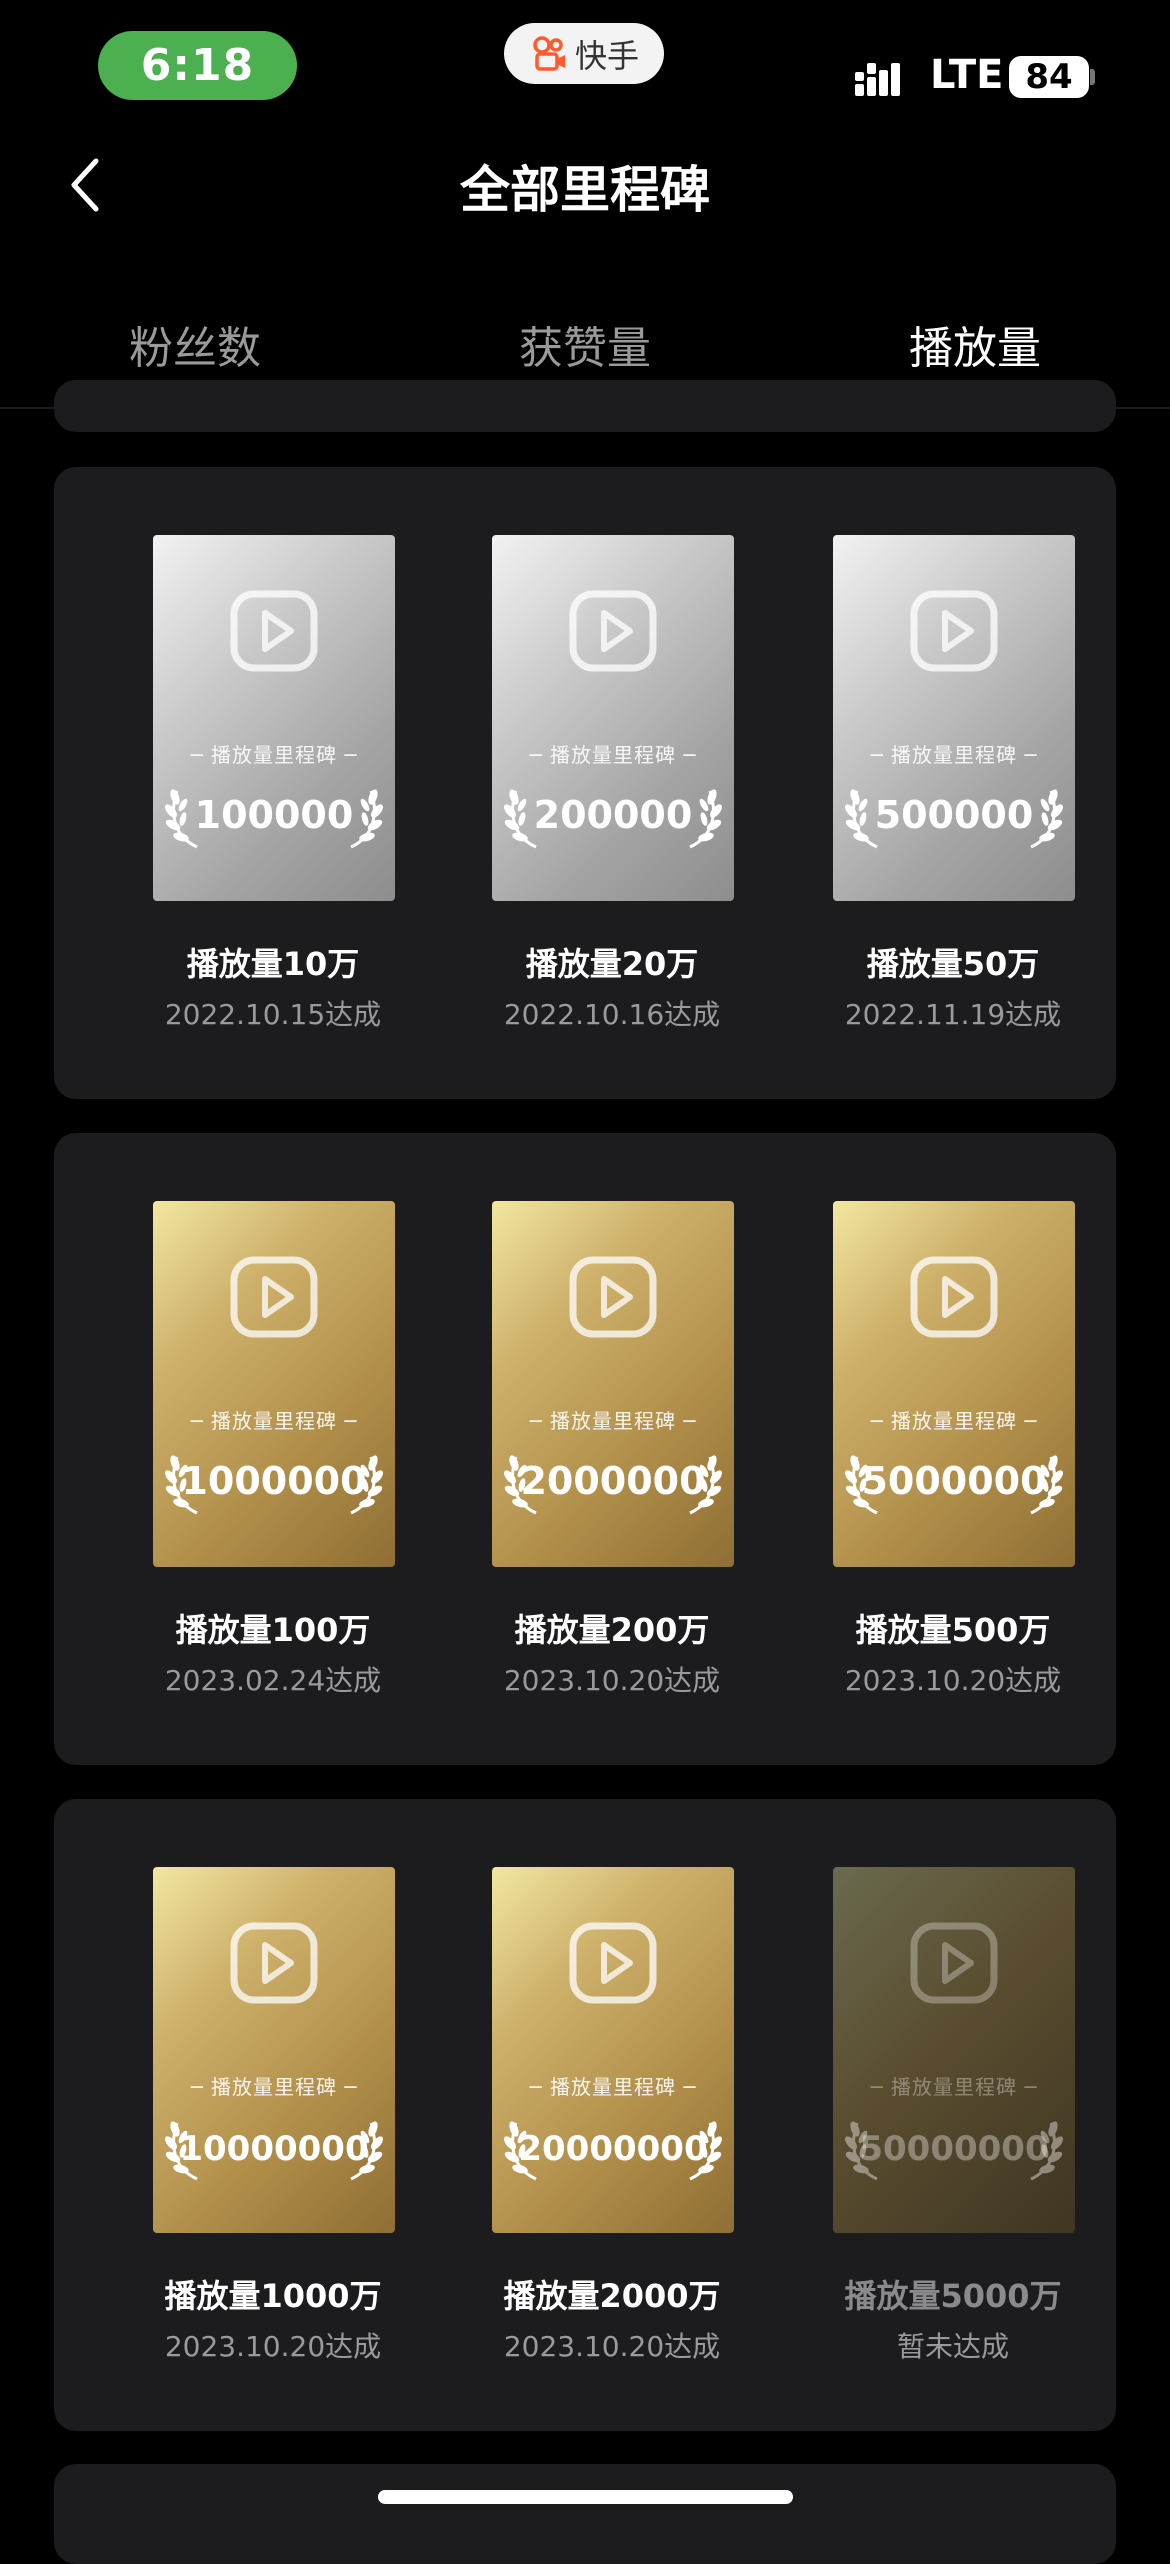 The width and height of the screenshot is (1170, 2564). What do you see at coordinates (613, 1384) in the screenshot?
I see `milestone-medal: ─ 播放量里程碑 ─ 2000000` at bounding box center [613, 1384].